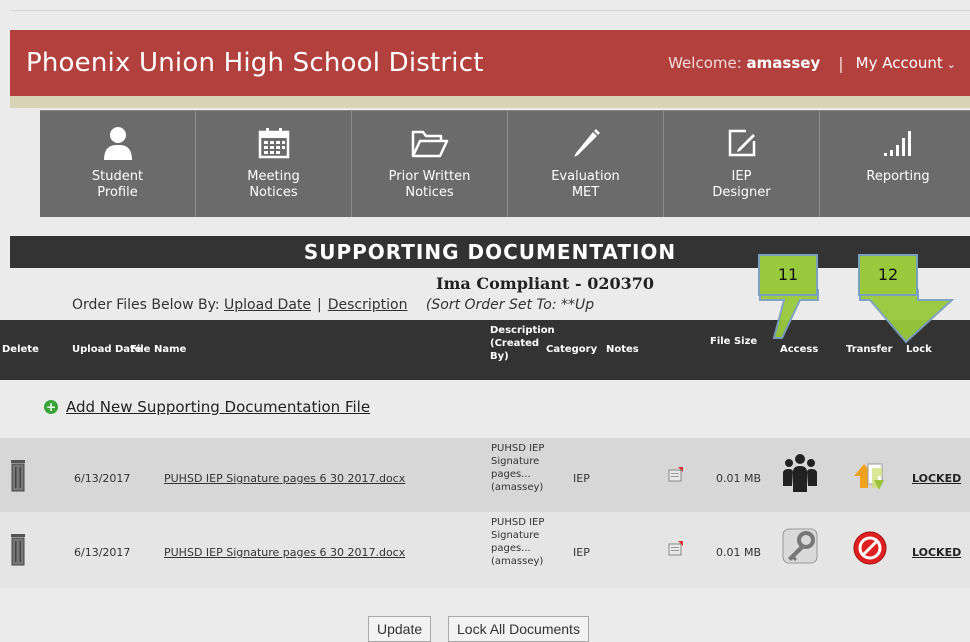 The image size is (970, 642). What do you see at coordinates (368, 305) in the screenshot?
I see `sort-description-link: Description` at bounding box center [368, 305].